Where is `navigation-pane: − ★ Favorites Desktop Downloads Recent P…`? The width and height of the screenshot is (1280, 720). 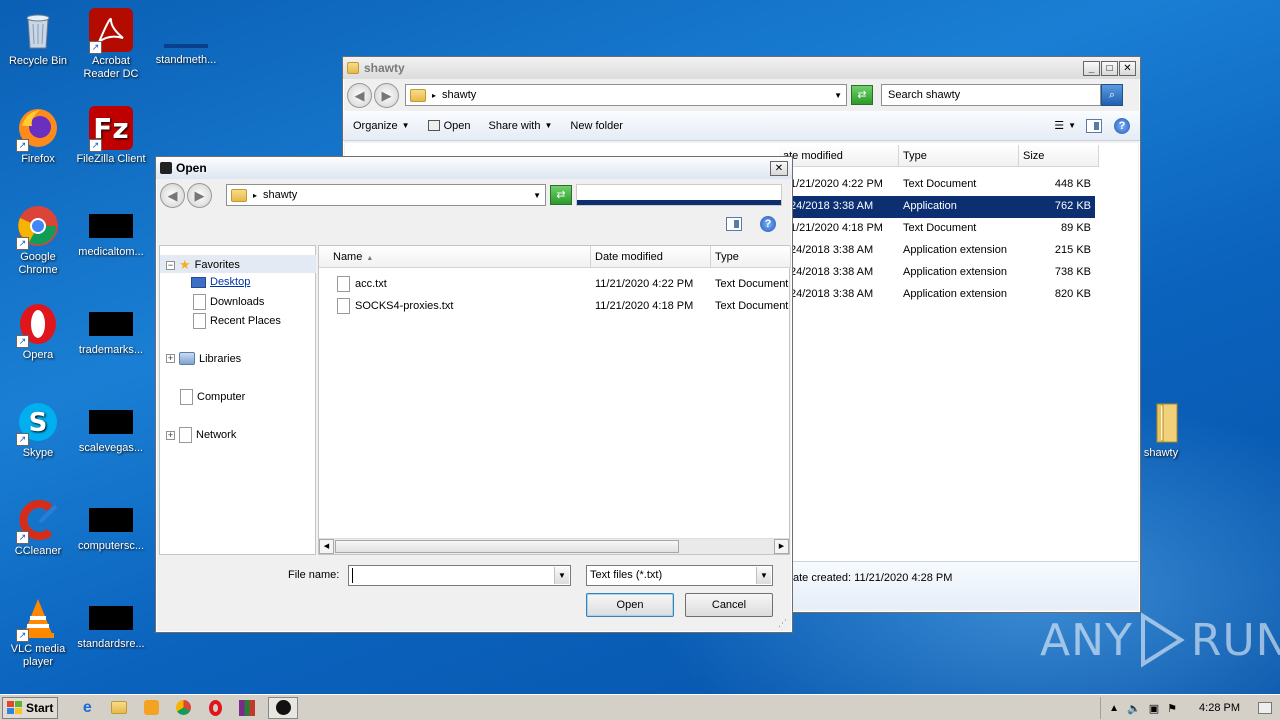
navigation-pane: − ★ Favorites Desktop Downloads Recent P… is located at coordinates (237, 400).